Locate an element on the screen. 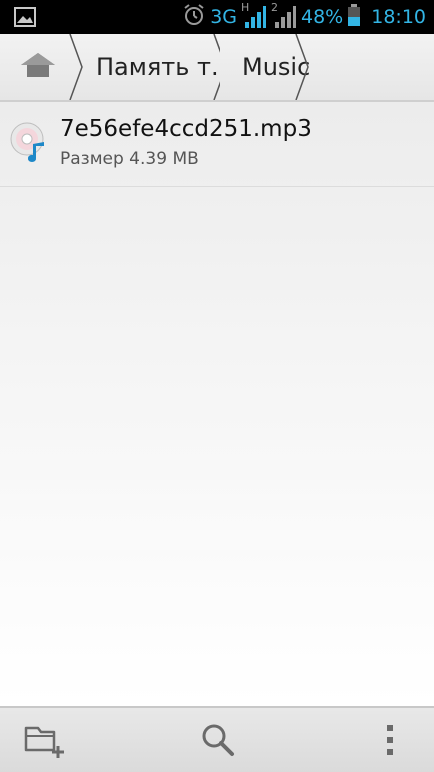  status-bar: 3G H 2 48% 18:10 is located at coordinates (217, 17).